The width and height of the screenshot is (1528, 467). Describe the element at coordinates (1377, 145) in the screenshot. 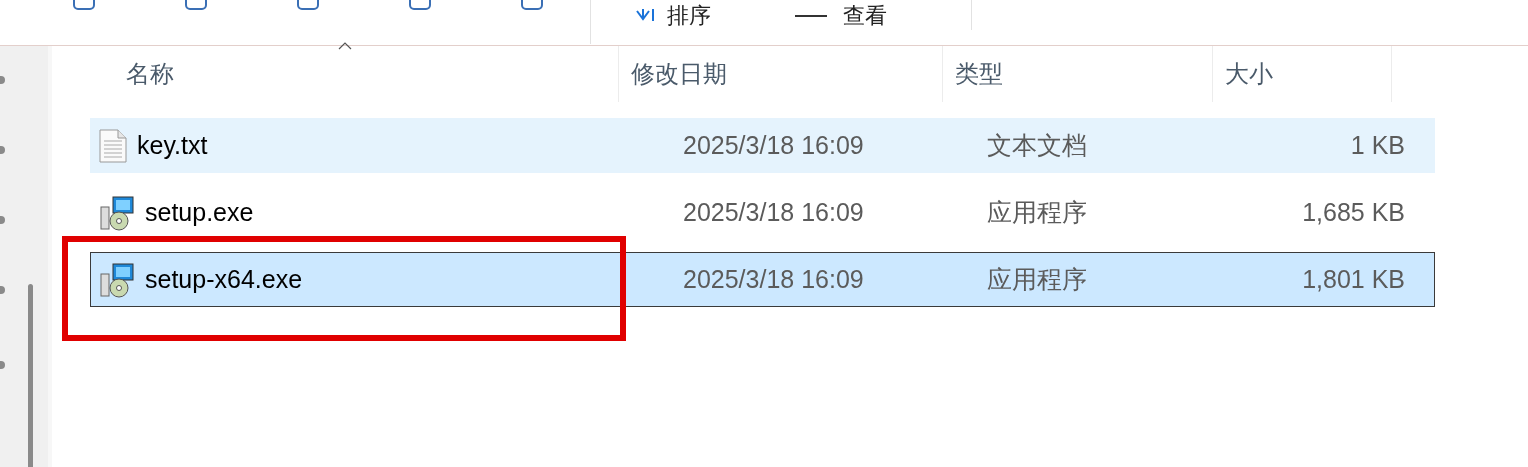

I see `file-size: 1 KB` at that location.